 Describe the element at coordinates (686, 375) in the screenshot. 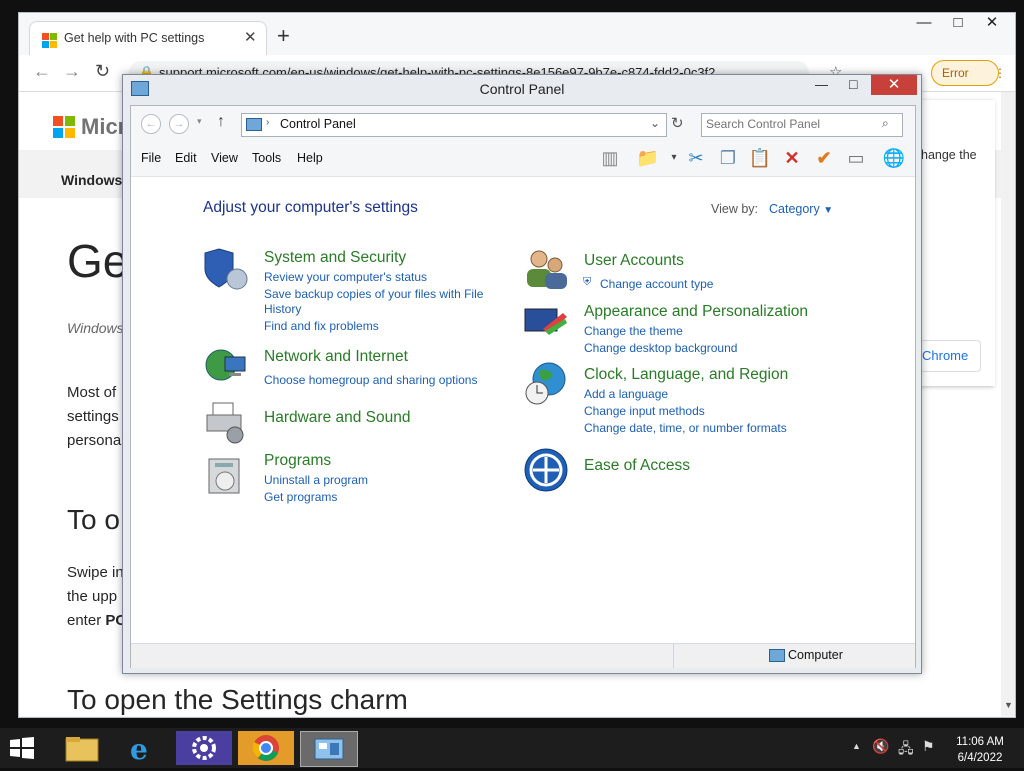

I see `cat-clock-language: Clock, Language, and Region` at that location.